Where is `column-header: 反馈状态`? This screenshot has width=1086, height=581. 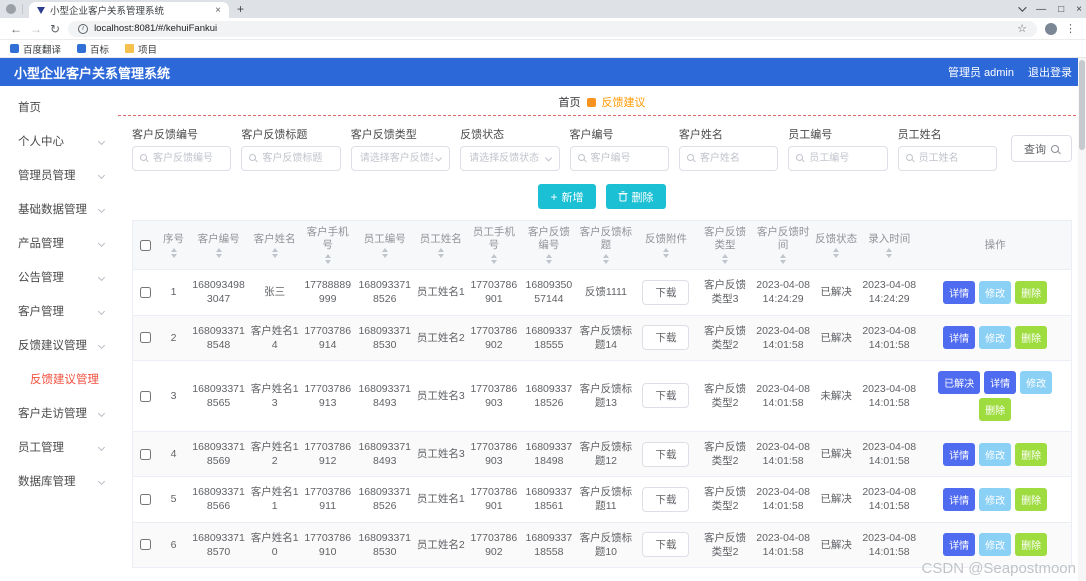
column-header: 反馈状态 is located at coordinates (836, 245).